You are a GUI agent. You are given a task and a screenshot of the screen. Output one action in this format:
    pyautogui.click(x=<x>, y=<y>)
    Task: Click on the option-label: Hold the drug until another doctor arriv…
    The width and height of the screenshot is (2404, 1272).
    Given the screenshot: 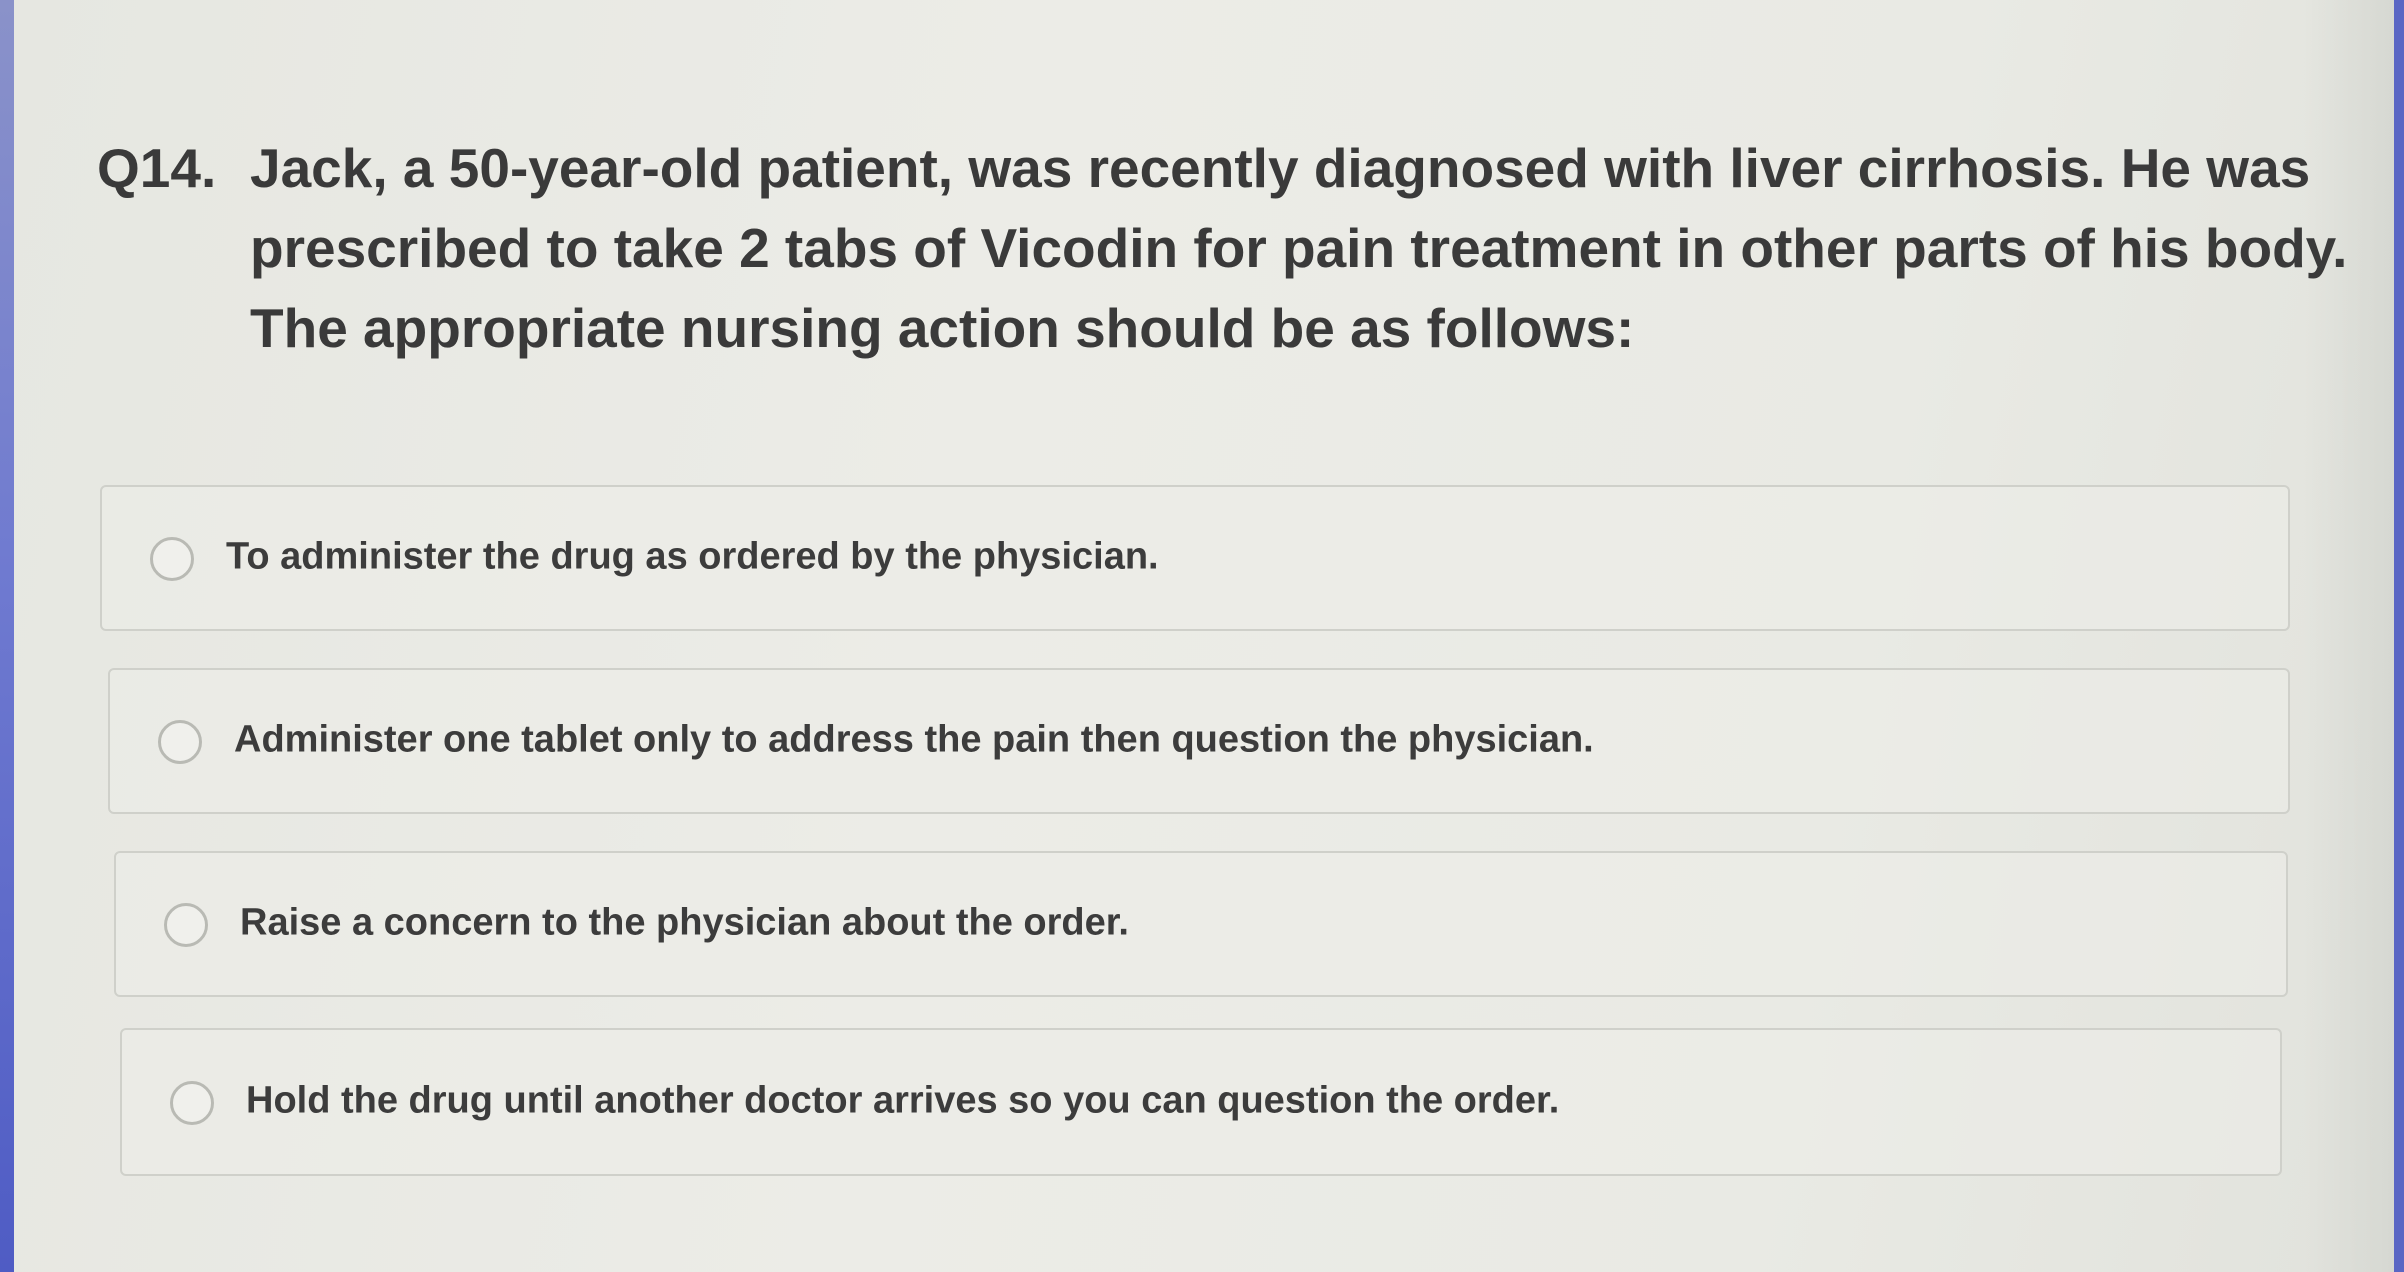 What is the action you would take?
    pyautogui.click(x=903, y=1100)
    